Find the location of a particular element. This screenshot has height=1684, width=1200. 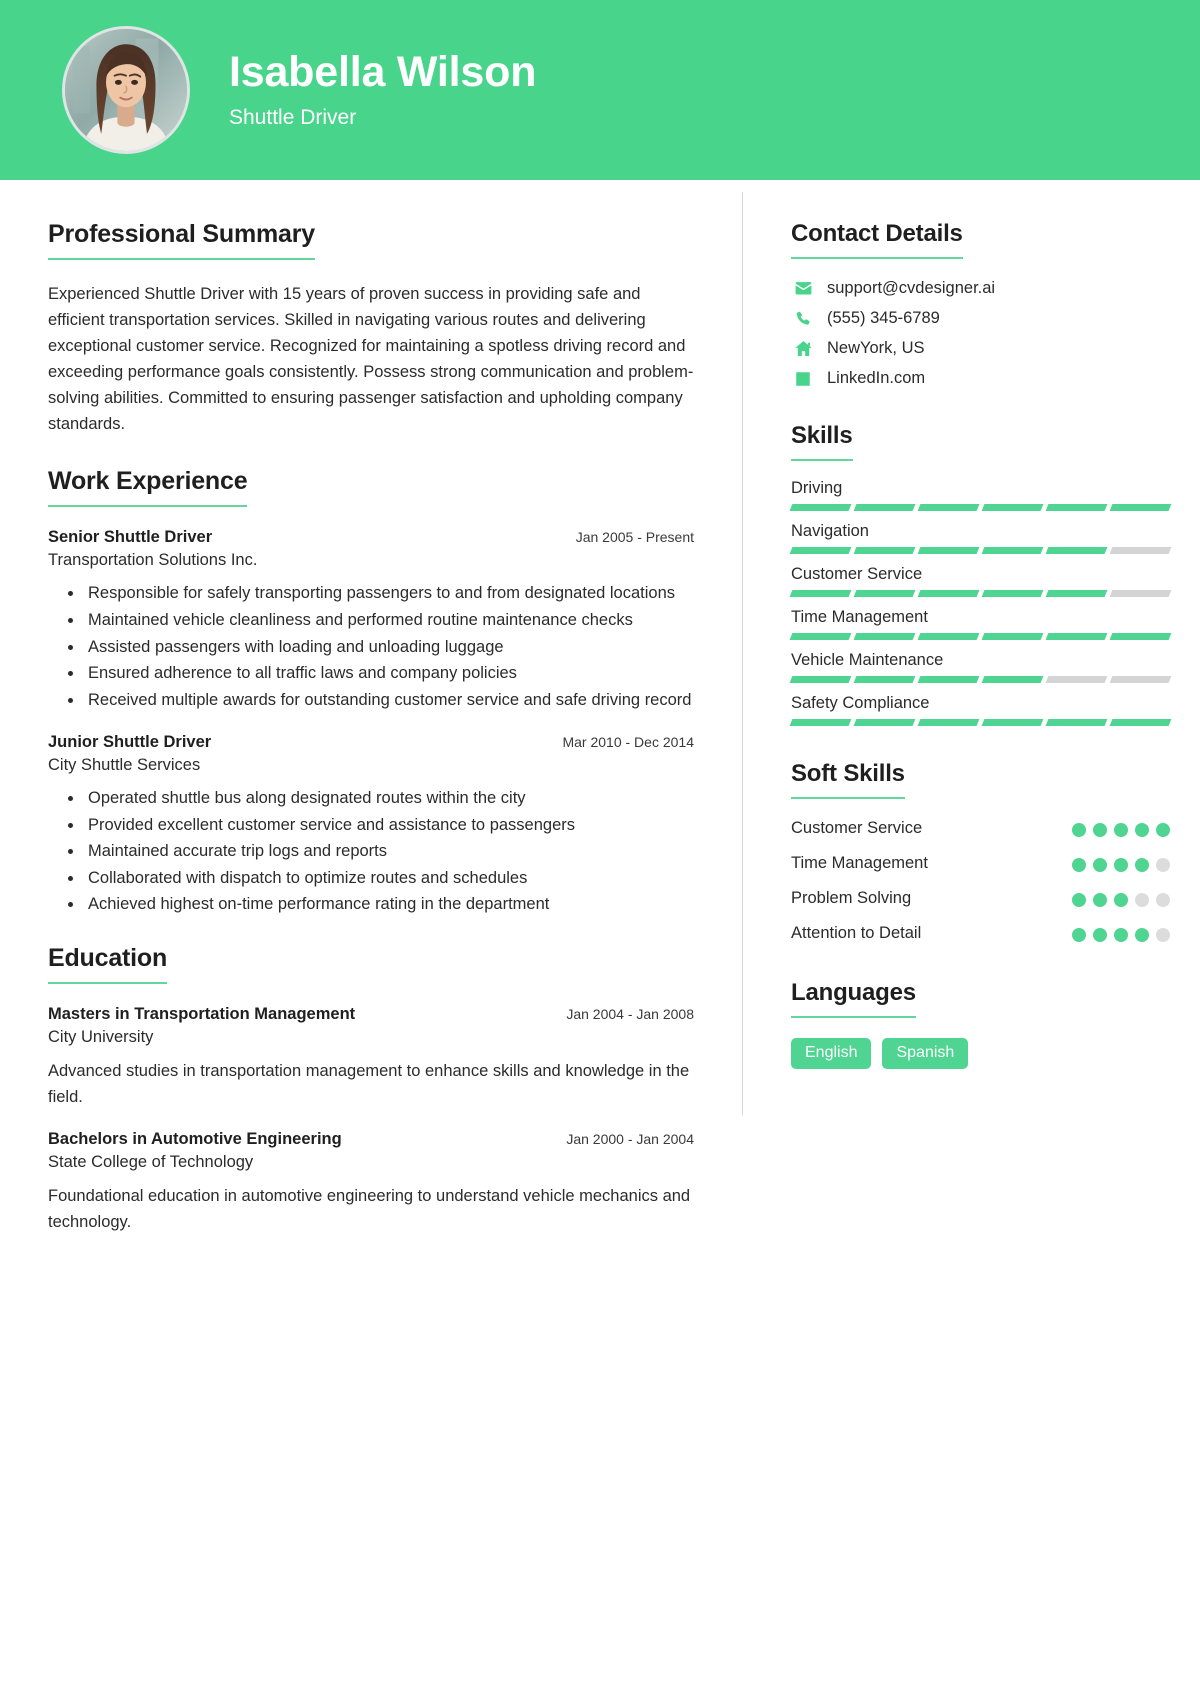

contact-value-linkedin: LinkedIn.com is located at coordinates (876, 378).